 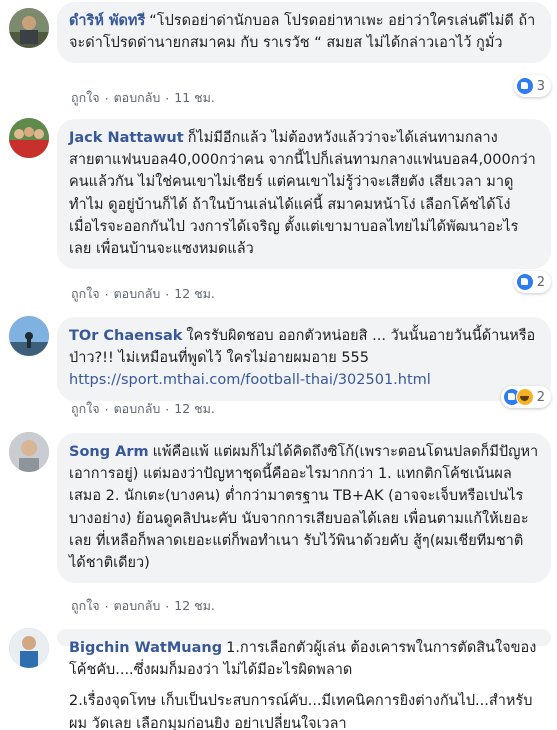 What do you see at coordinates (125, 336) in the screenshot?
I see `comment-author: TOr Chaensak` at bounding box center [125, 336].